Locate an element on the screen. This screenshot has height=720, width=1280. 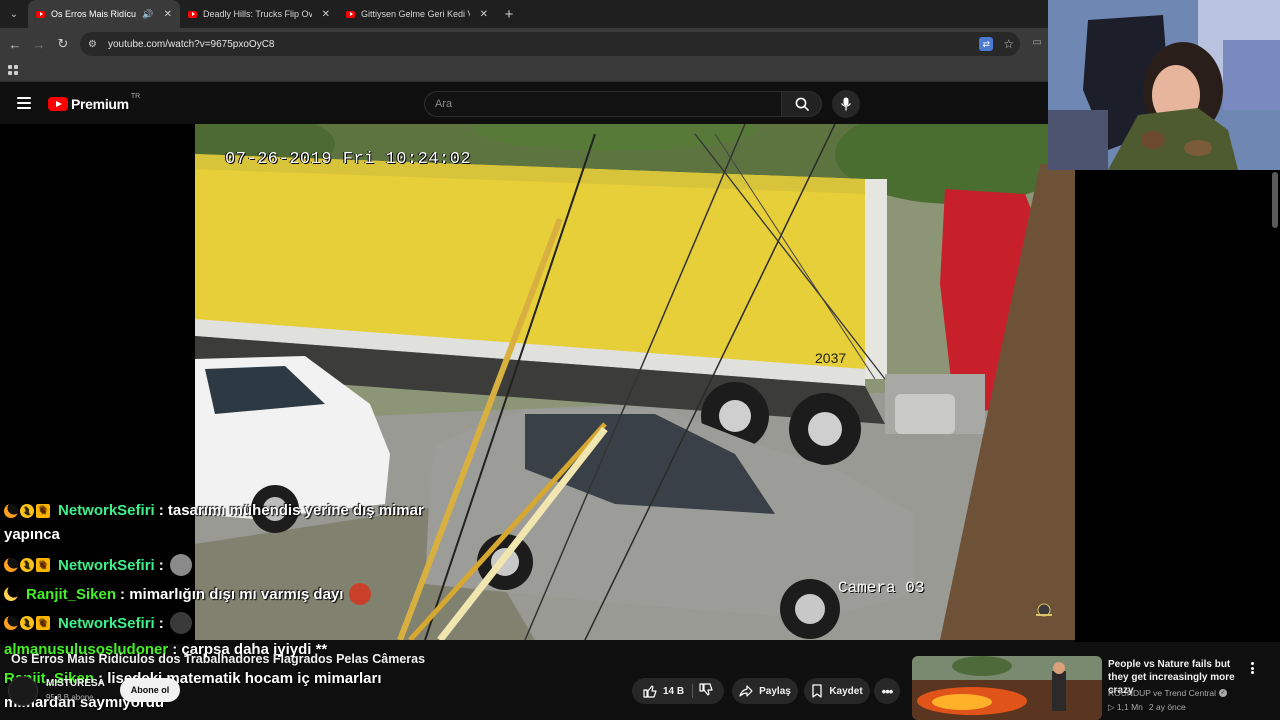
chat-text: : tasarımı mühendis yerine dış mimar is located at coordinates (291, 510).